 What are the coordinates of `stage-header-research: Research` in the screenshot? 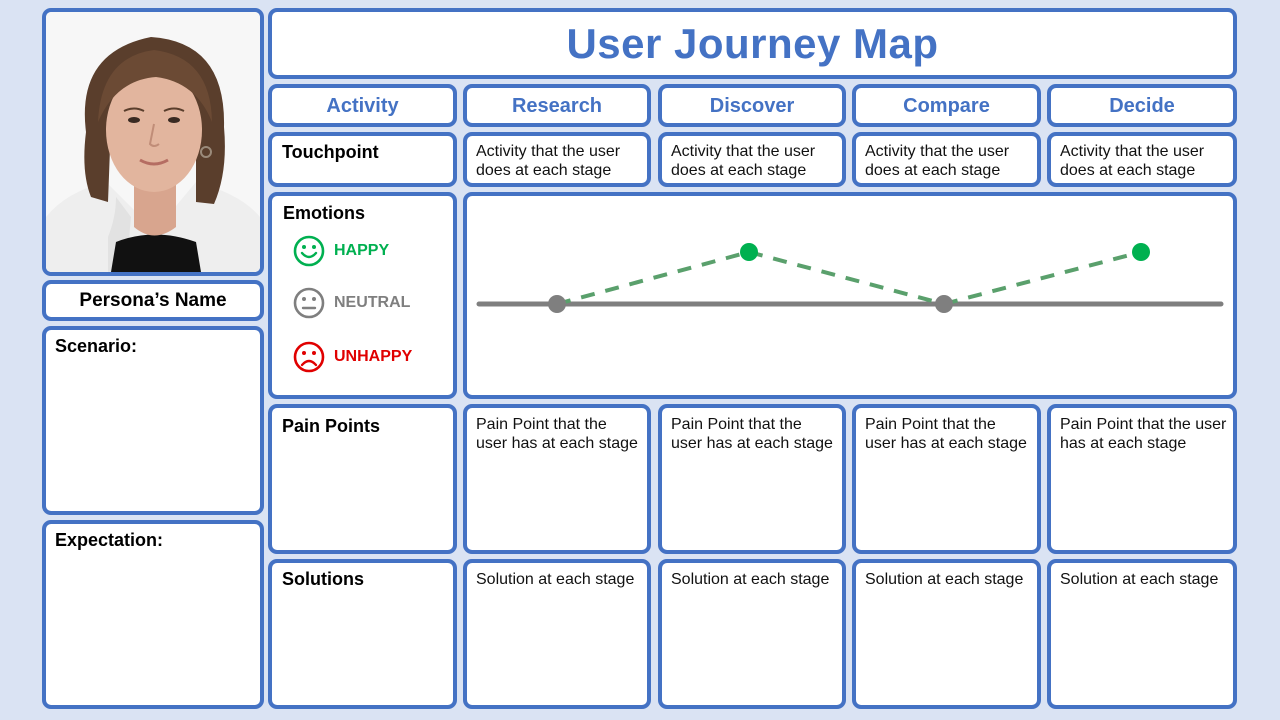 It's located at (557, 105).